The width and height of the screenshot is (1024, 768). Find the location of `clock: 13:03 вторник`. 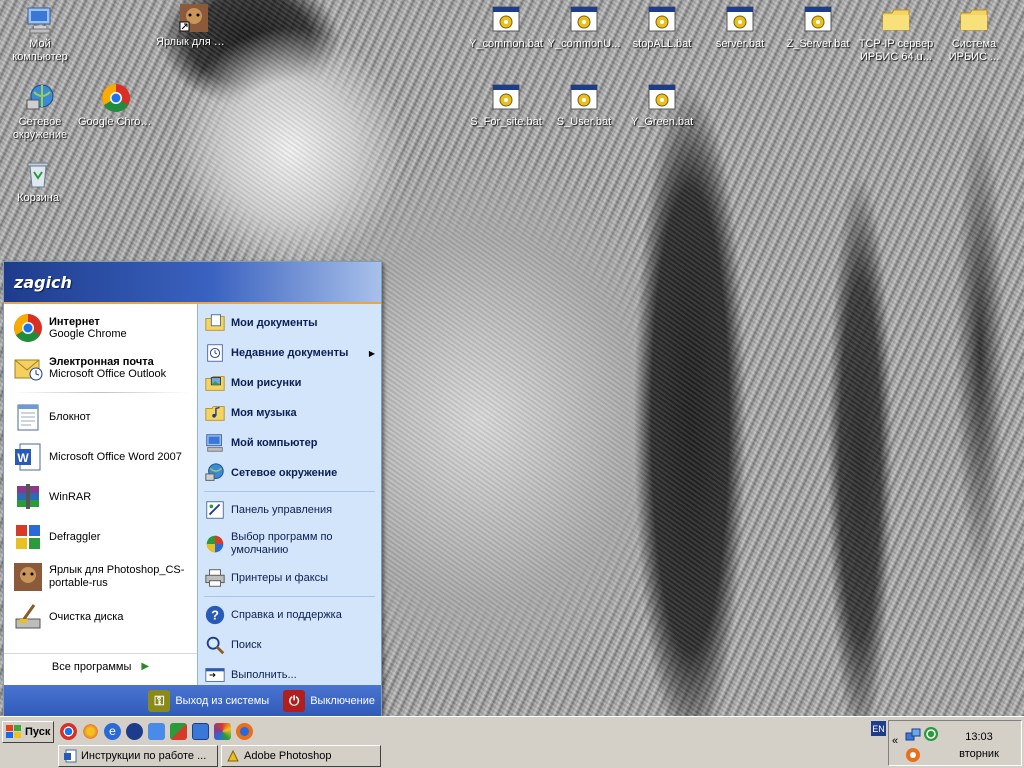

clock: 13:03 вторник is located at coordinates (979, 746).